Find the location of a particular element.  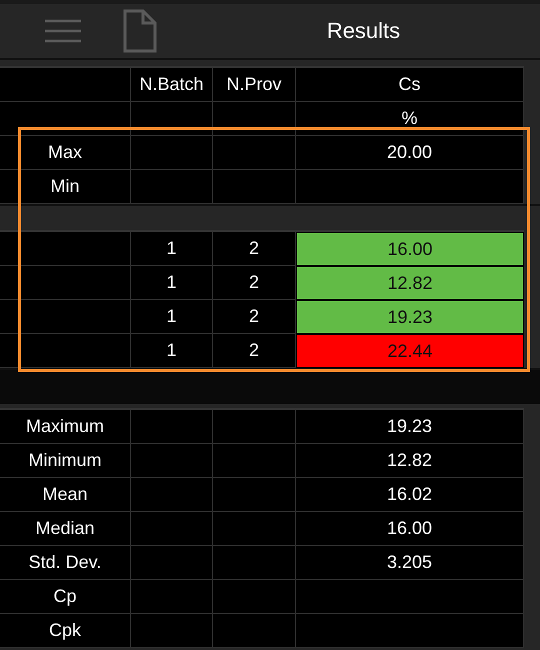

row-label: Maximum is located at coordinates (65, 427).